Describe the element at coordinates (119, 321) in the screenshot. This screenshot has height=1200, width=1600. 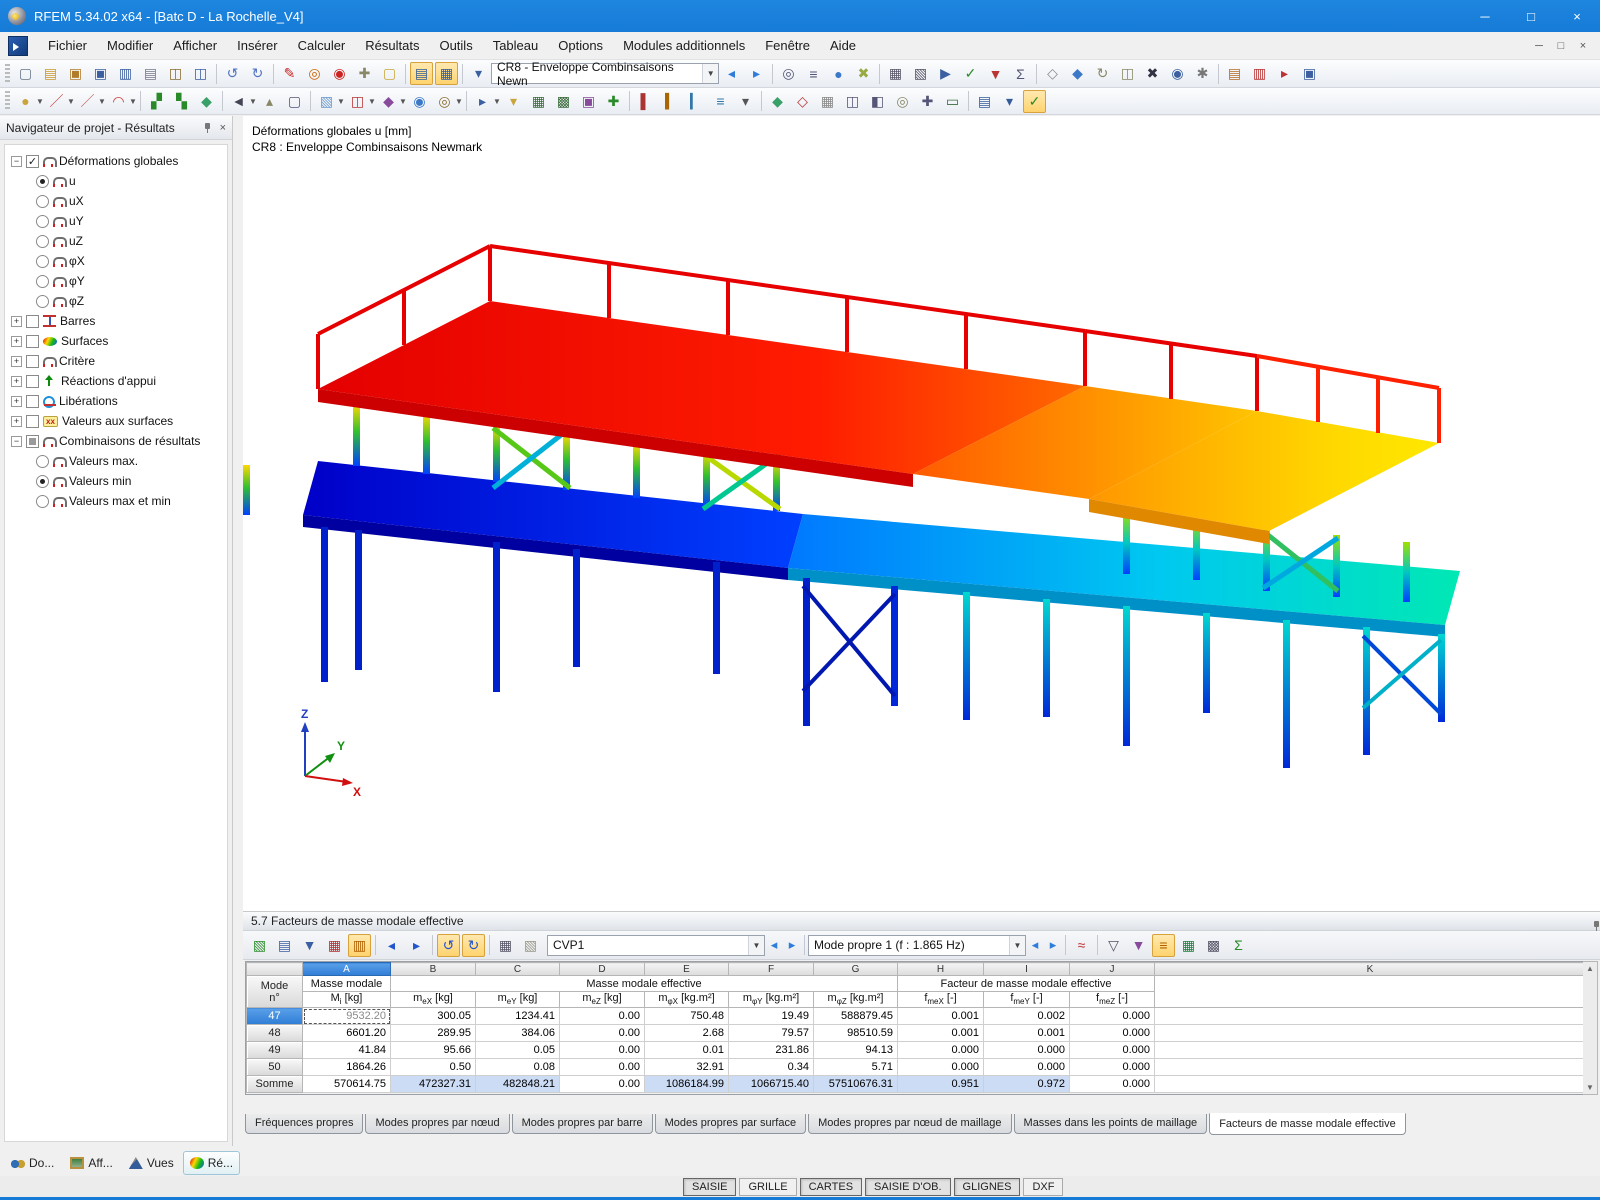
I see `tree-item-barres: + Barres` at that location.